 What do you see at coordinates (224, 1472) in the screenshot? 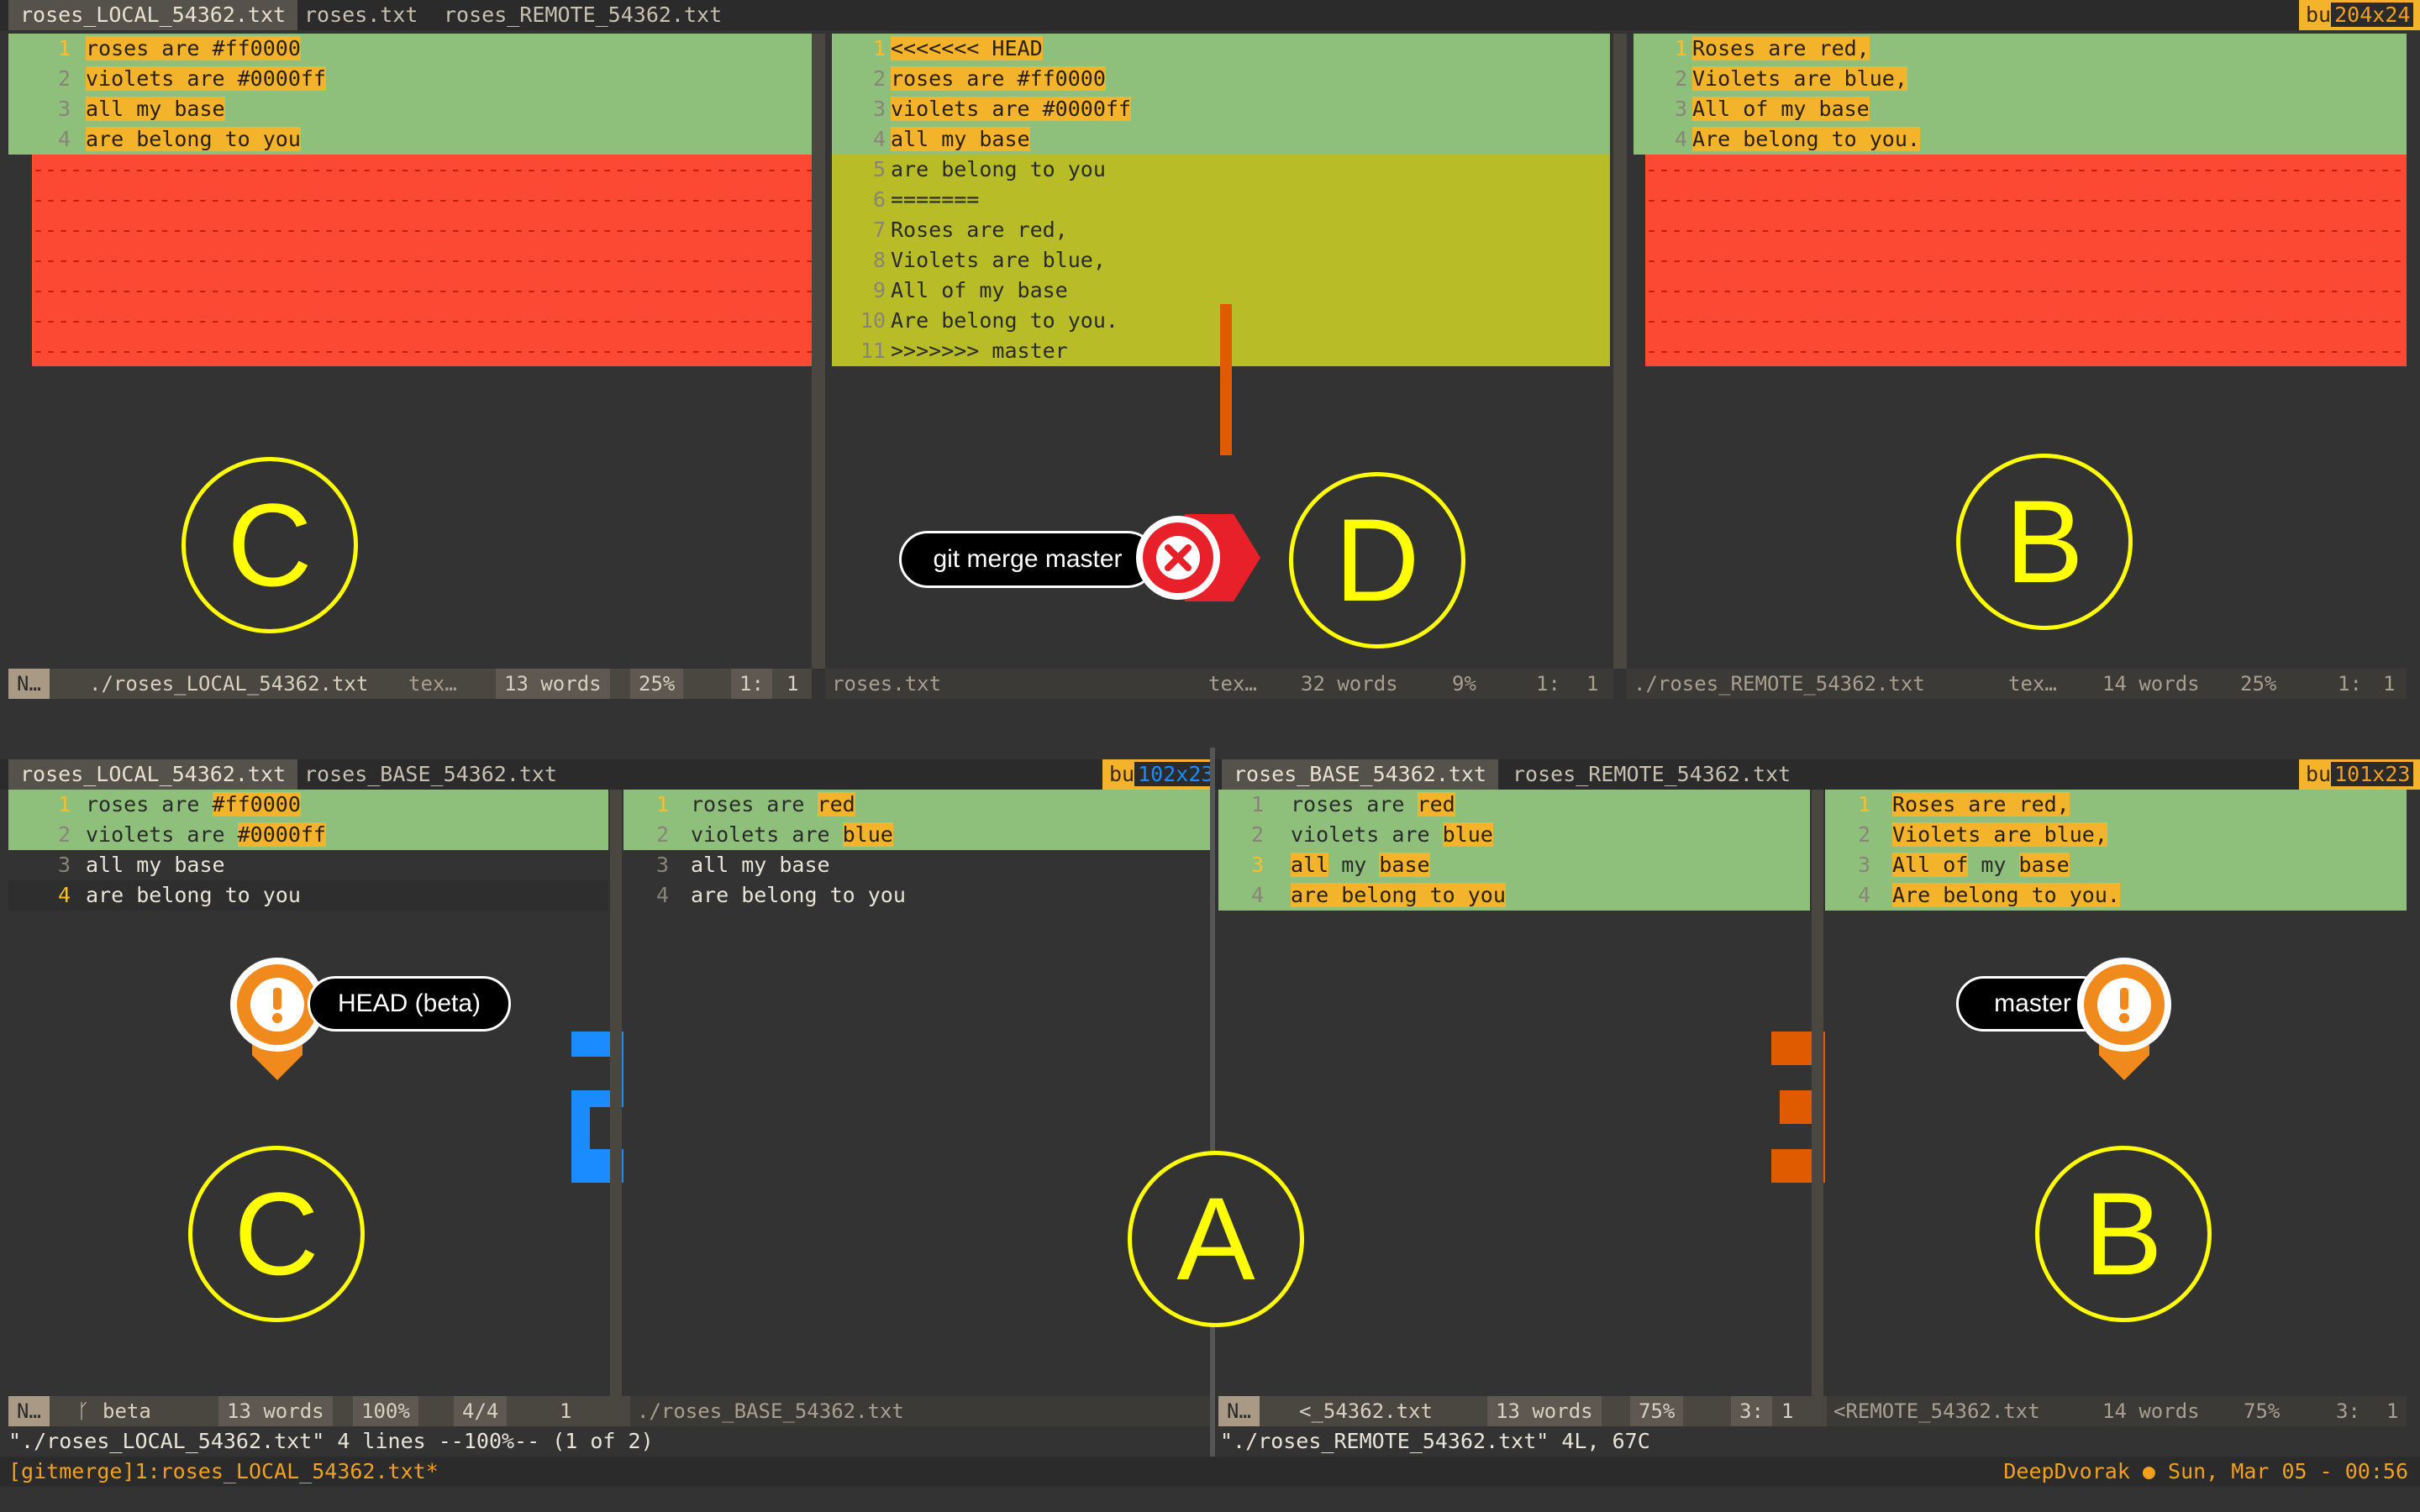
I see `tmux-window-label: [gitmerge]1:roses_LOCAL_54362.txt*` at bounding box center [224, 1472].